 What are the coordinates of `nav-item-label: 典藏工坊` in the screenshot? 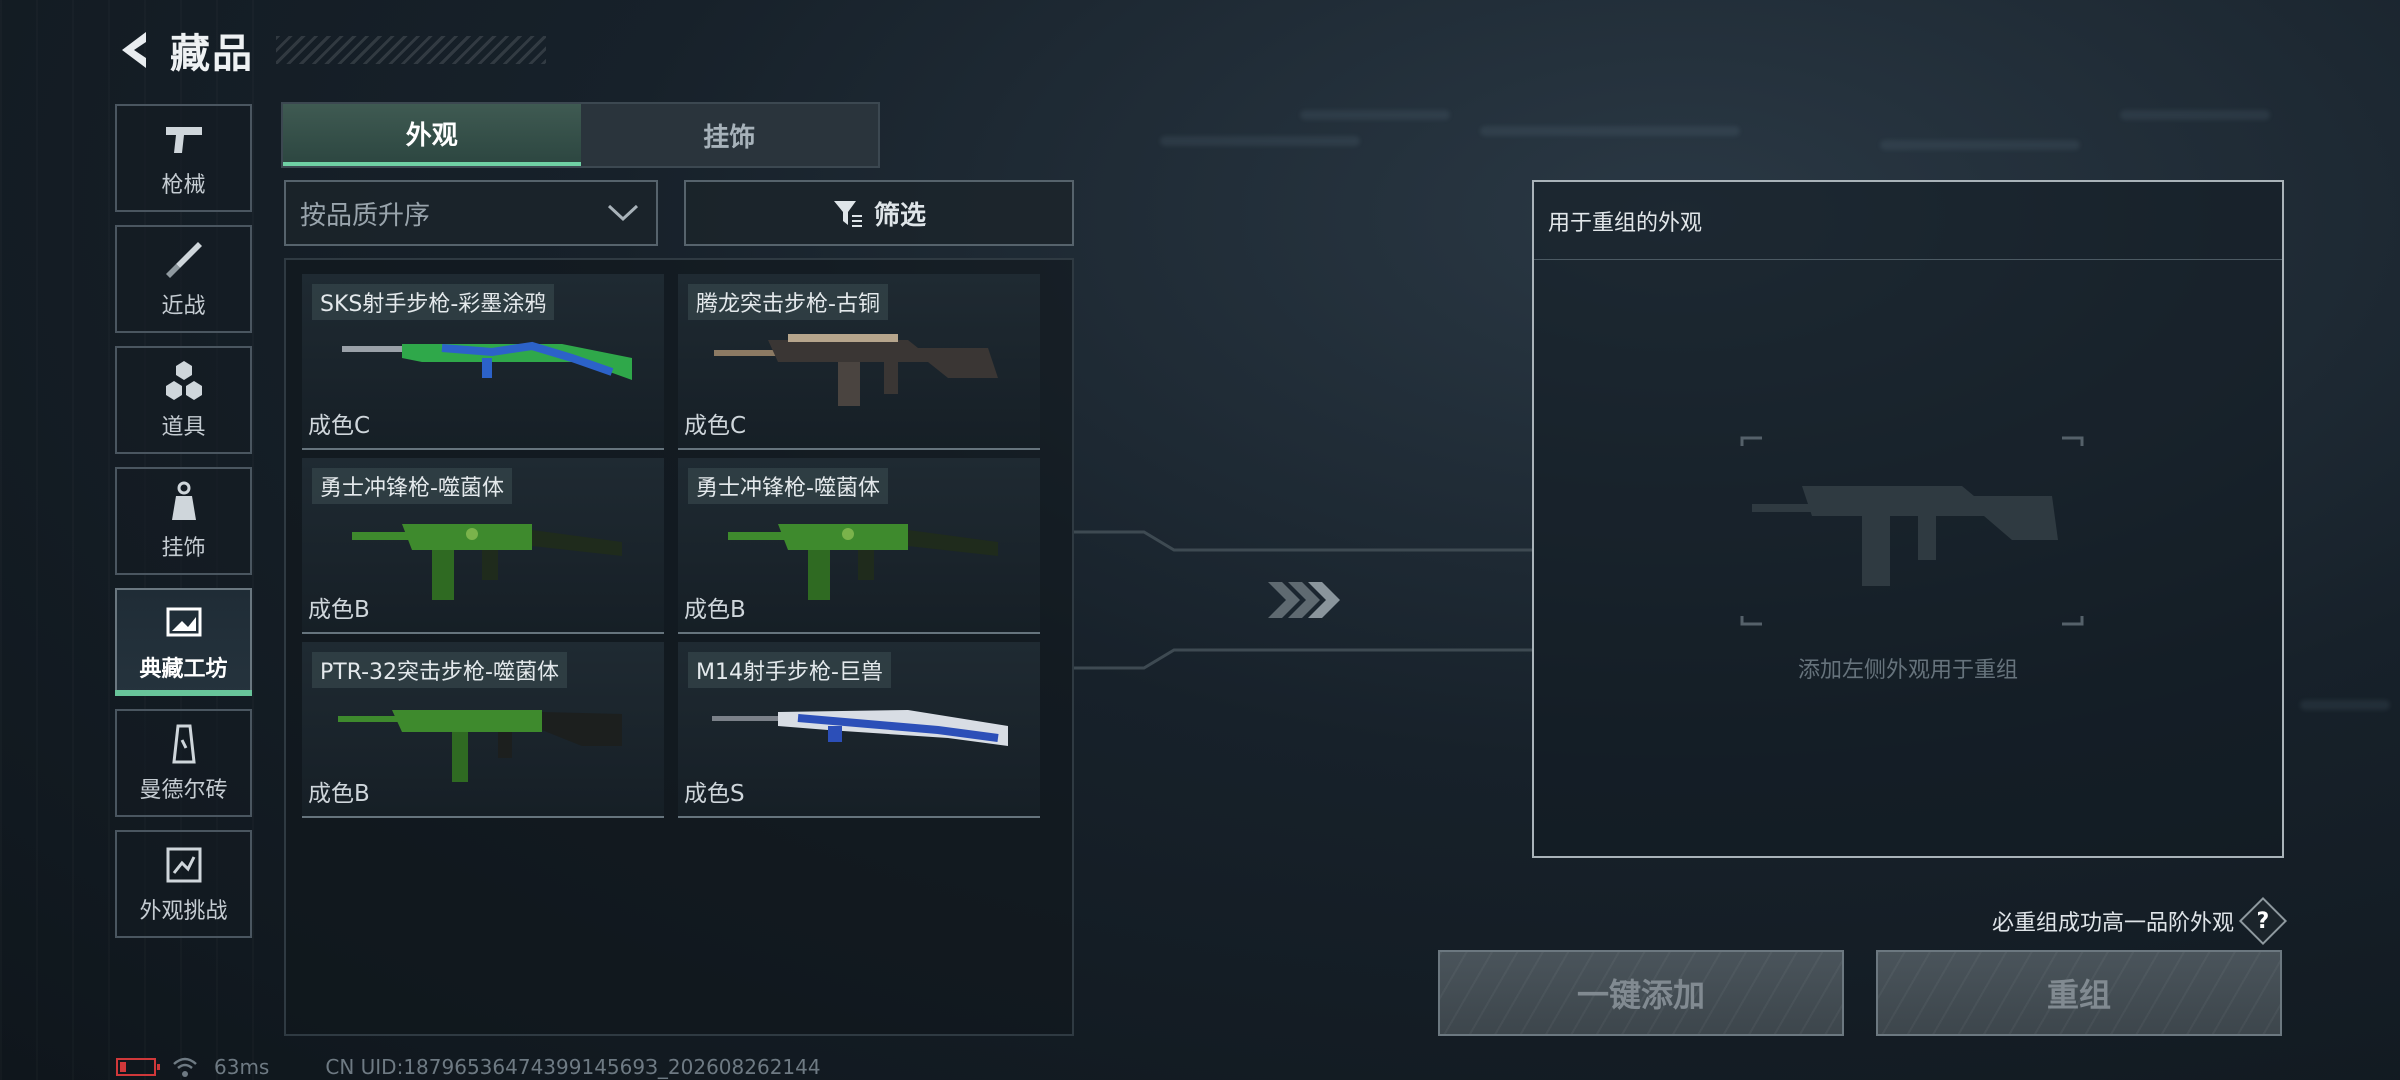 It's located at (183, 669).